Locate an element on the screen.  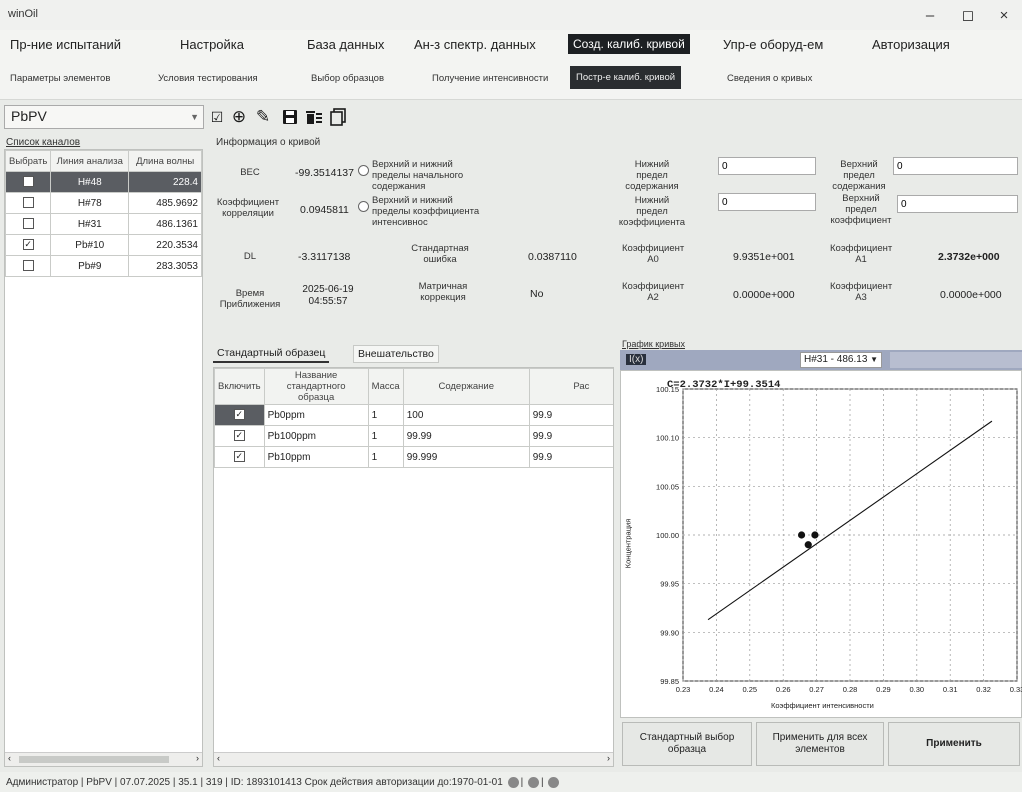
content-limits-radio is located at coordinates (363, 170).